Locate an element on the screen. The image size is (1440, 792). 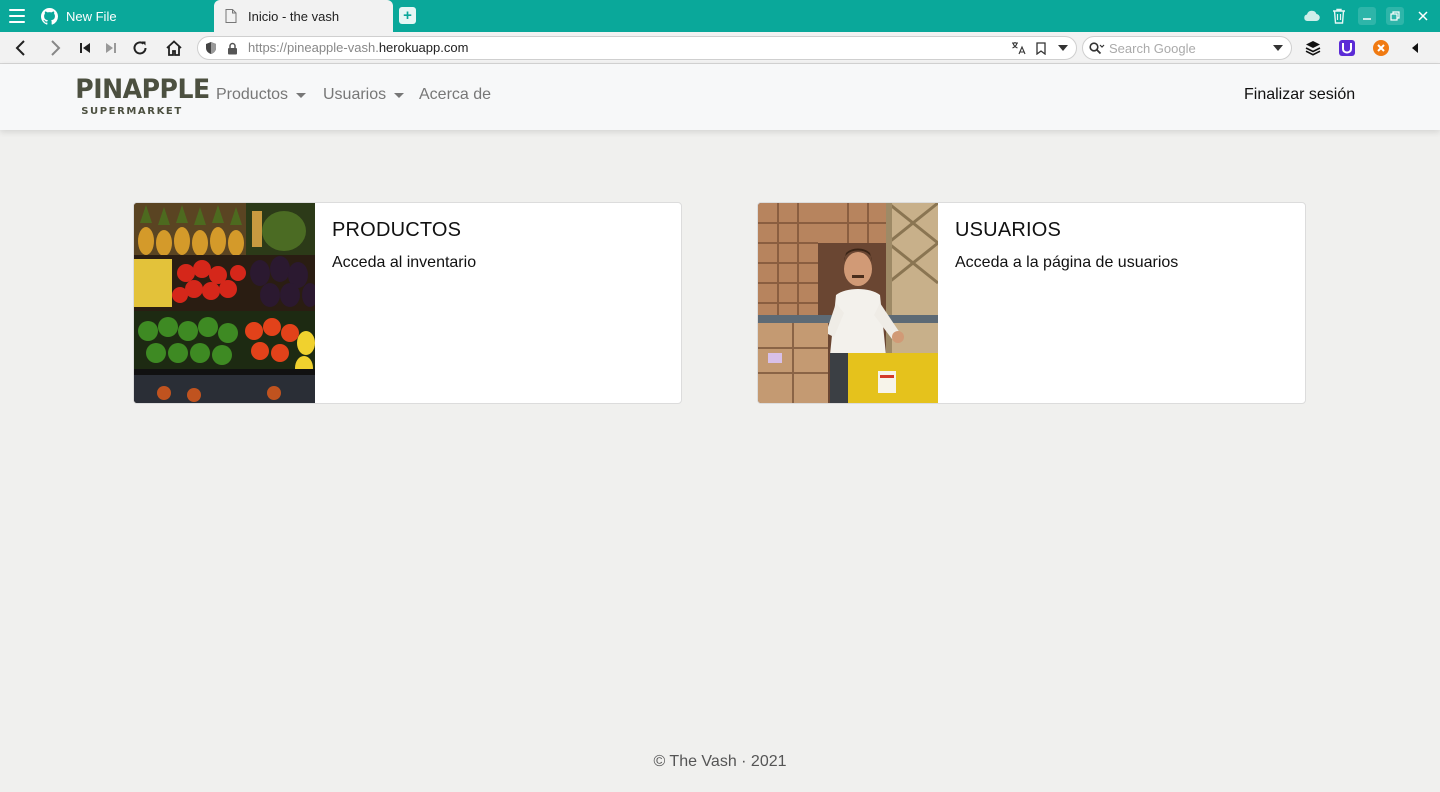
forward-icon is located at coordinates (55, 48).